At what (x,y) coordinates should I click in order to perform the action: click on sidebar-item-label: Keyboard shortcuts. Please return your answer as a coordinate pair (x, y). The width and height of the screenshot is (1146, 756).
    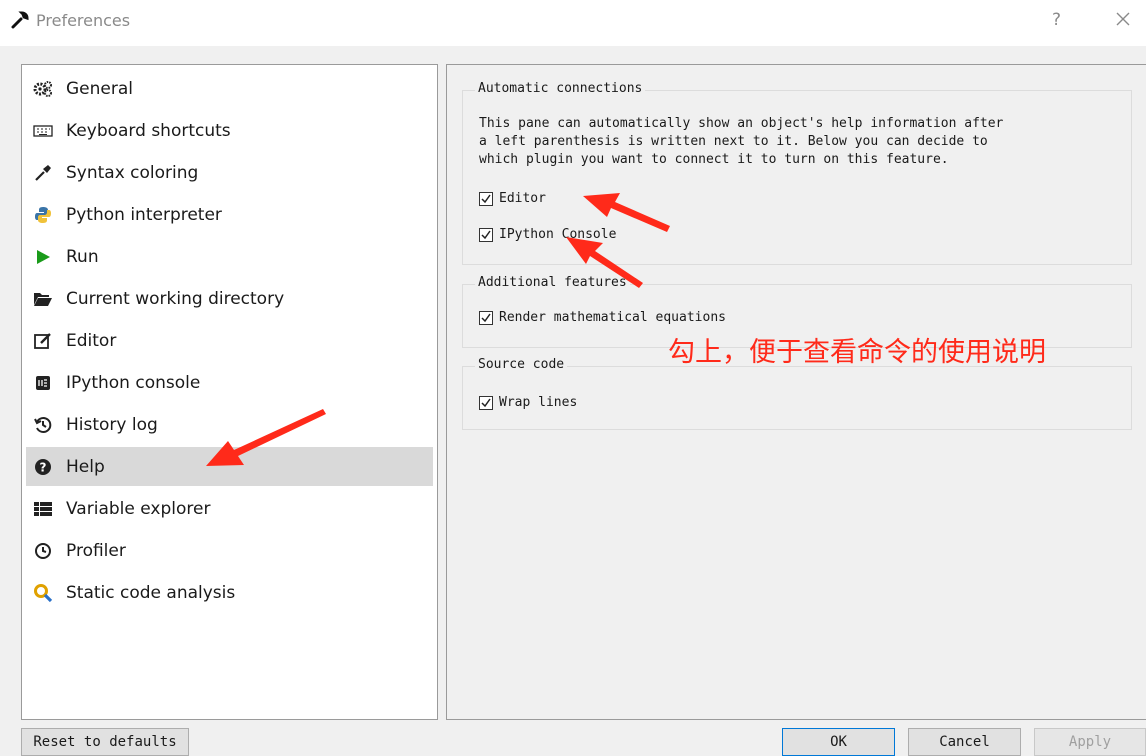
    Looking at the image, I should click on (148, 130).